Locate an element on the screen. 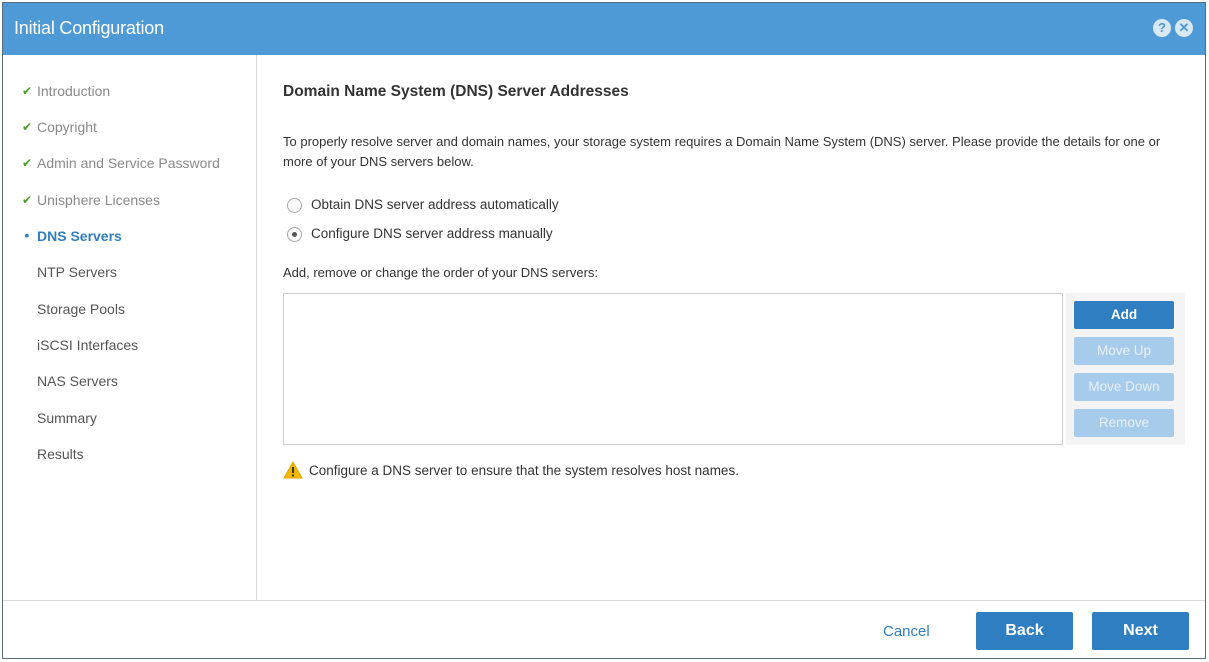  sidebar-item-label: NAS Servers is located at coordinates (77, 381).